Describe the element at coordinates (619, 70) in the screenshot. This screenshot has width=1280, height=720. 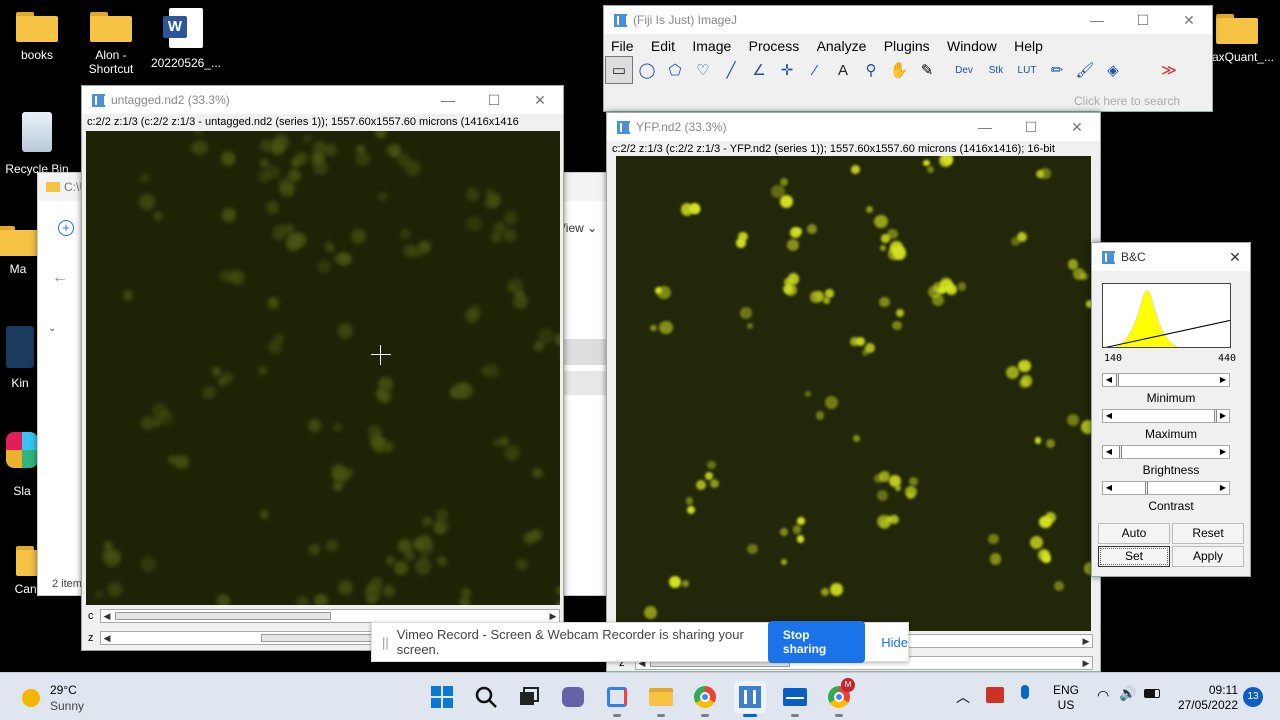
I see `rectangle-tool-icon: ▭` at that location.